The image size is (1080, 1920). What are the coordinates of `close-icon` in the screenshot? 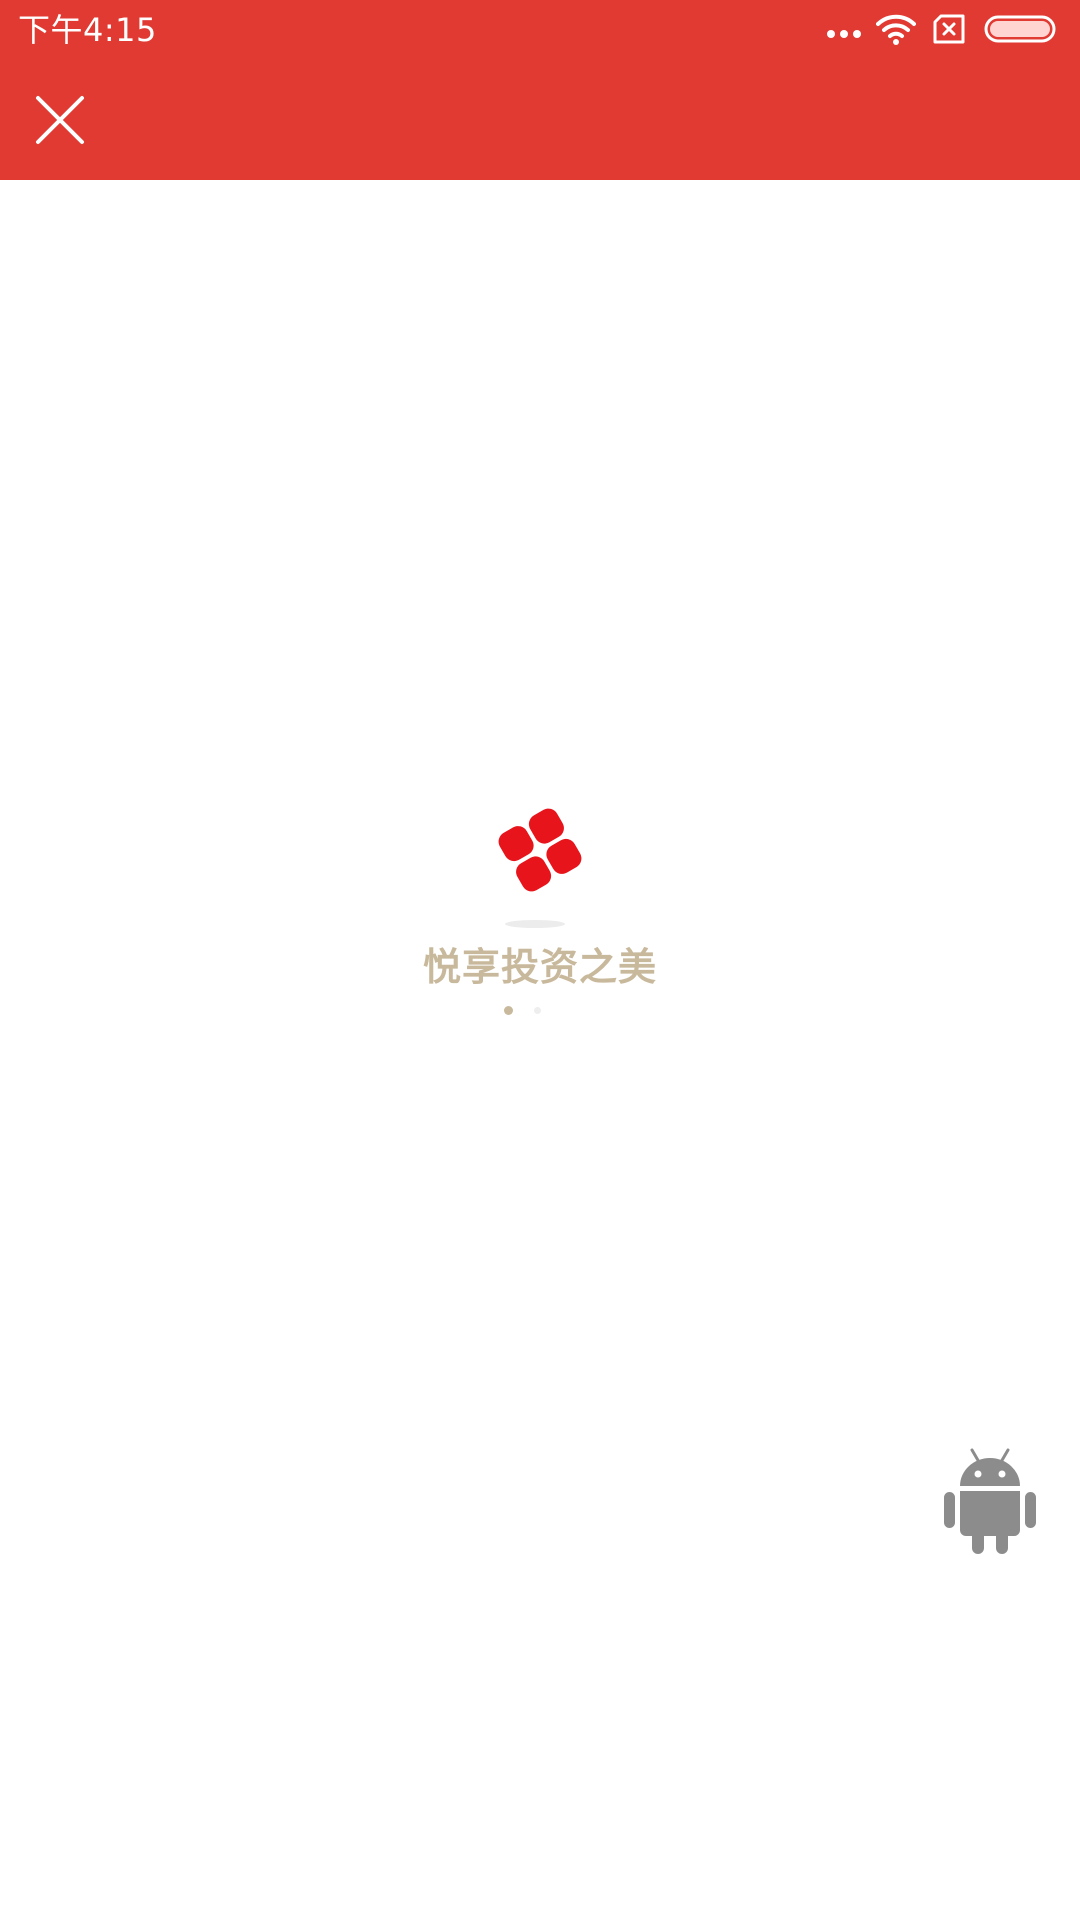 It's located at (60, 120).